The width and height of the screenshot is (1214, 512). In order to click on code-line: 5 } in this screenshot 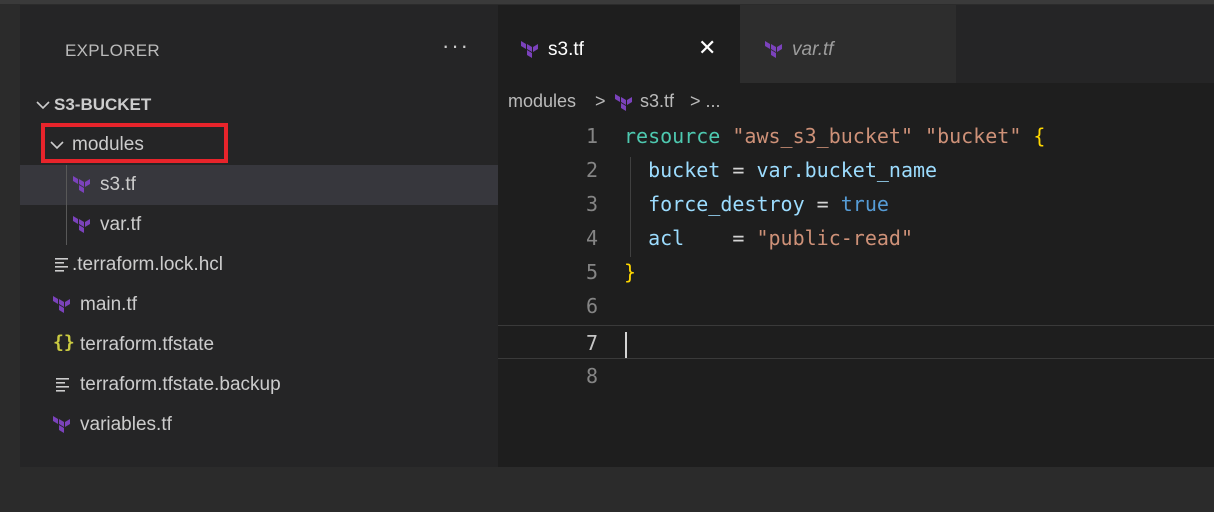, I will do `click(856, 272)`.